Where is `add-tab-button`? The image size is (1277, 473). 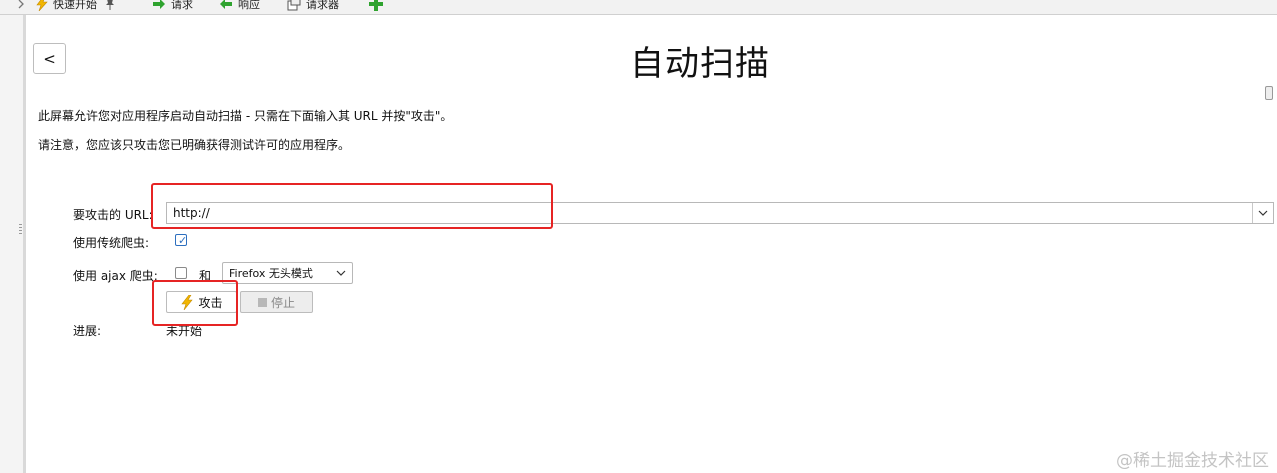 add-tab-button is located at coordinates (376, 6).